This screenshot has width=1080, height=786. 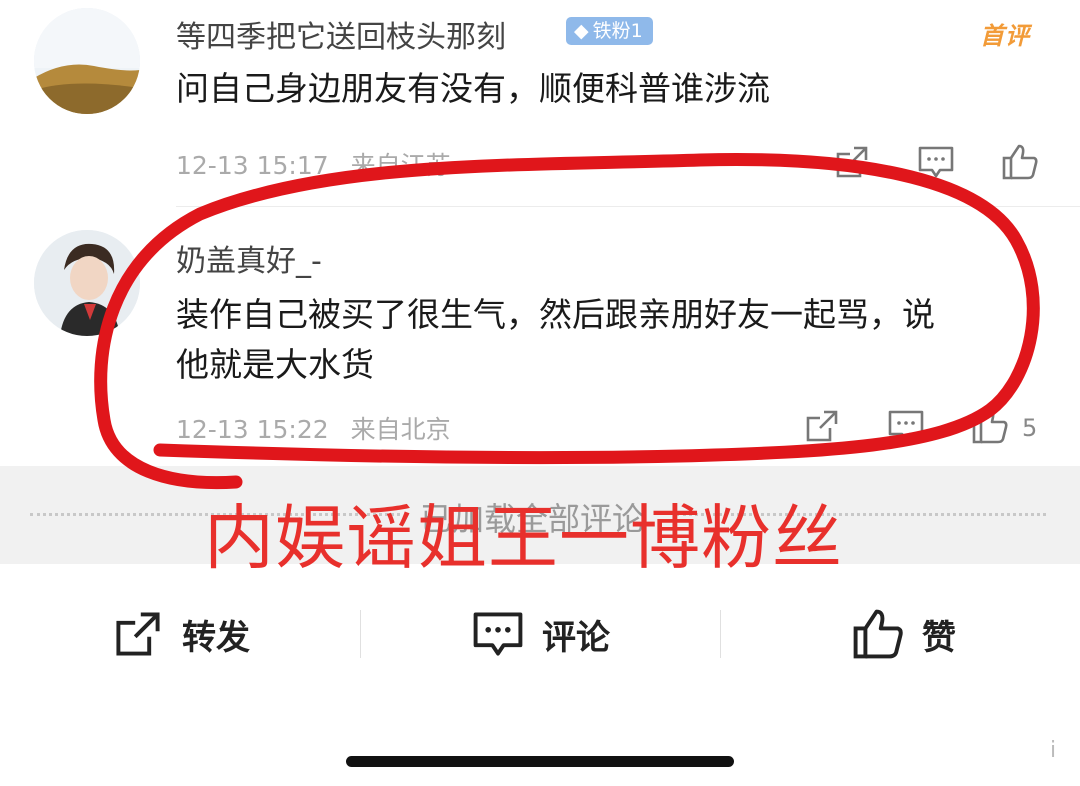 What do you see at coordinates (249, 258) in the screenshot?
I see `comment-username: 奶盖真好_-` at bounding box center [249, 258].